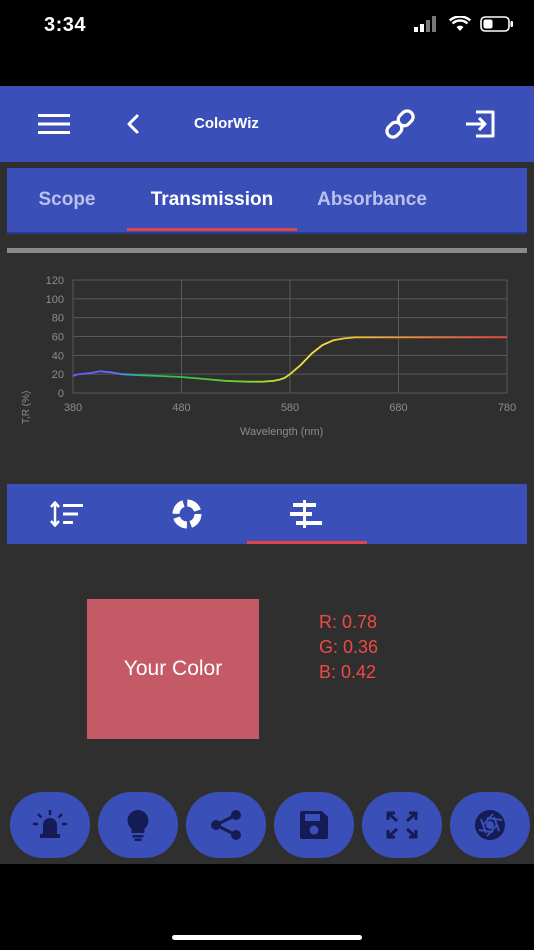  I want to click on x-tick-label: 580, so click(290, 408).